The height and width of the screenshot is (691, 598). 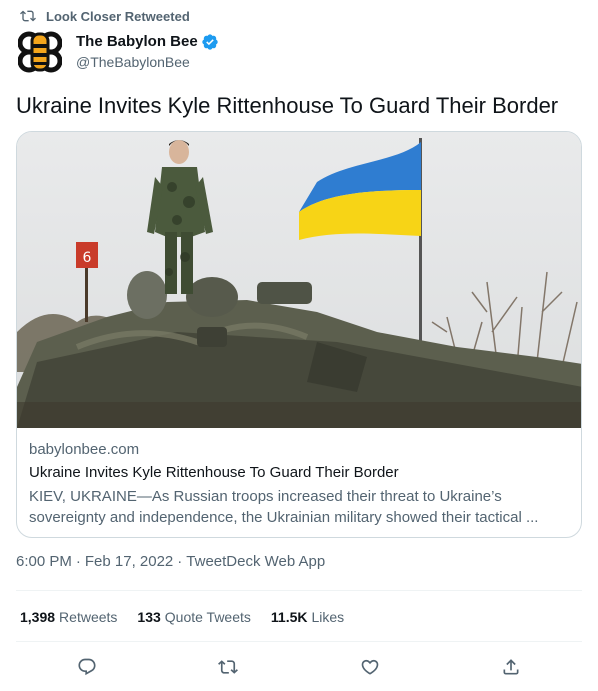 I want to click on reply-button, so click(x=87, y=667).